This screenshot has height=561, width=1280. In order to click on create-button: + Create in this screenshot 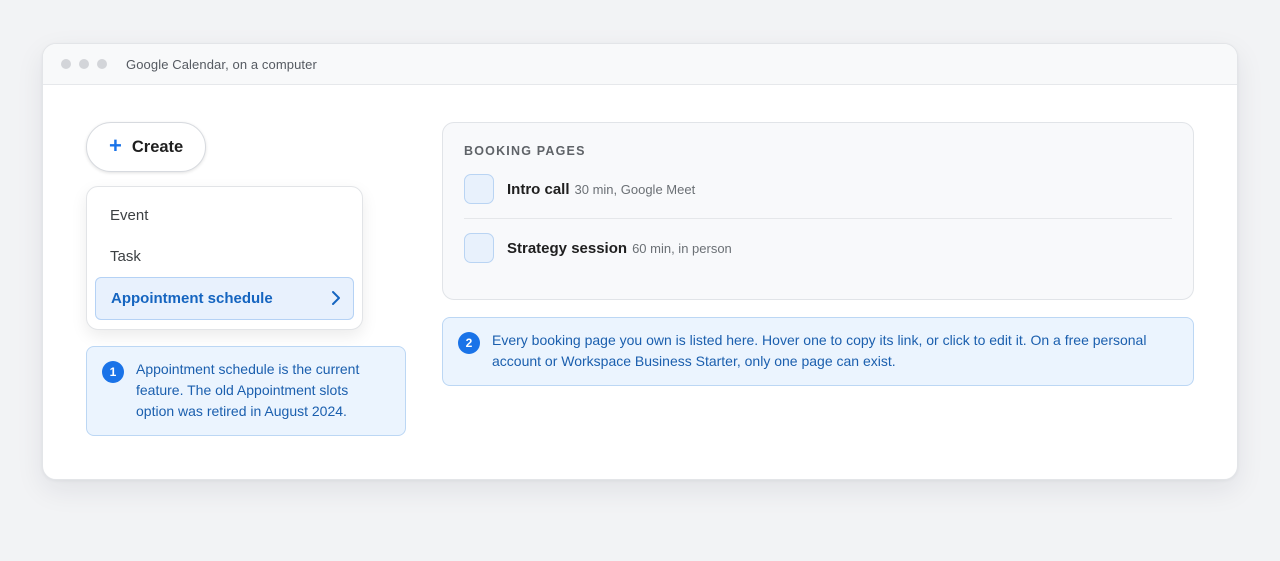, I will do `click(146, 147)`.